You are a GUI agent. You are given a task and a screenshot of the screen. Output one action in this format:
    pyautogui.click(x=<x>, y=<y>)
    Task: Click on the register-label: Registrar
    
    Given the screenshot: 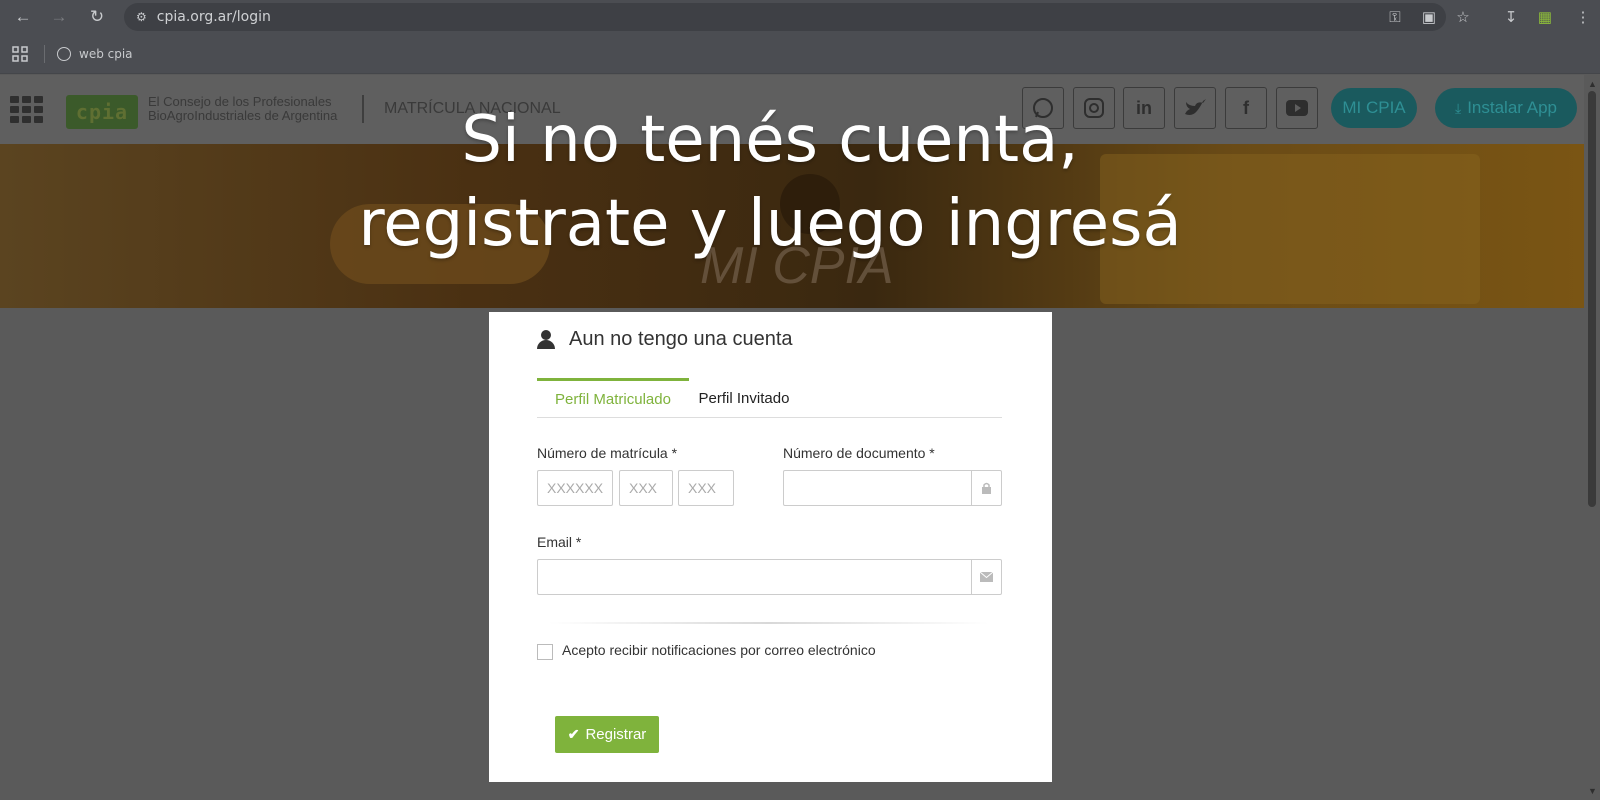 What is the action you would take?
    pyautogui.click(x=616, y=734)
    